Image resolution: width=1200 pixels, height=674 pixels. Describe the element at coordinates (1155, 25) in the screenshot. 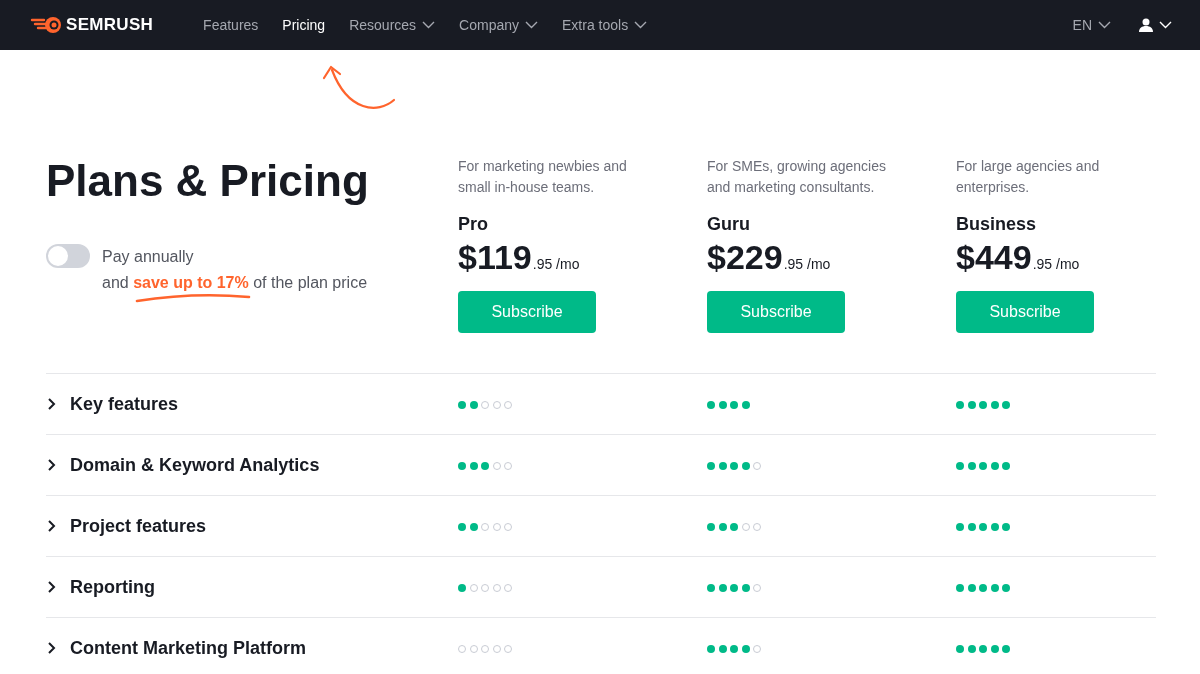

I see `account-menu` at that location.